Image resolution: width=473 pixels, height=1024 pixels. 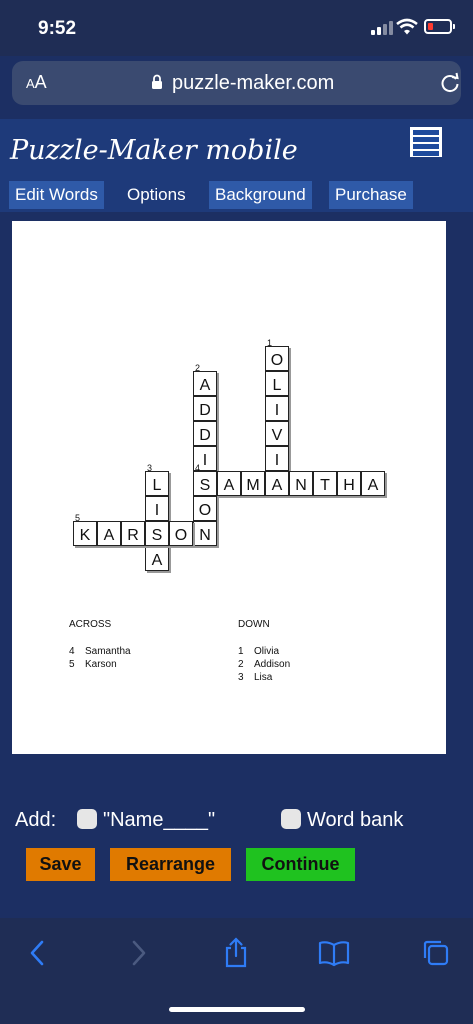 What do you see at coordinates (57, 28) in the screenshot?
I see `clock: 9:52` at bounding box center [57, 28].